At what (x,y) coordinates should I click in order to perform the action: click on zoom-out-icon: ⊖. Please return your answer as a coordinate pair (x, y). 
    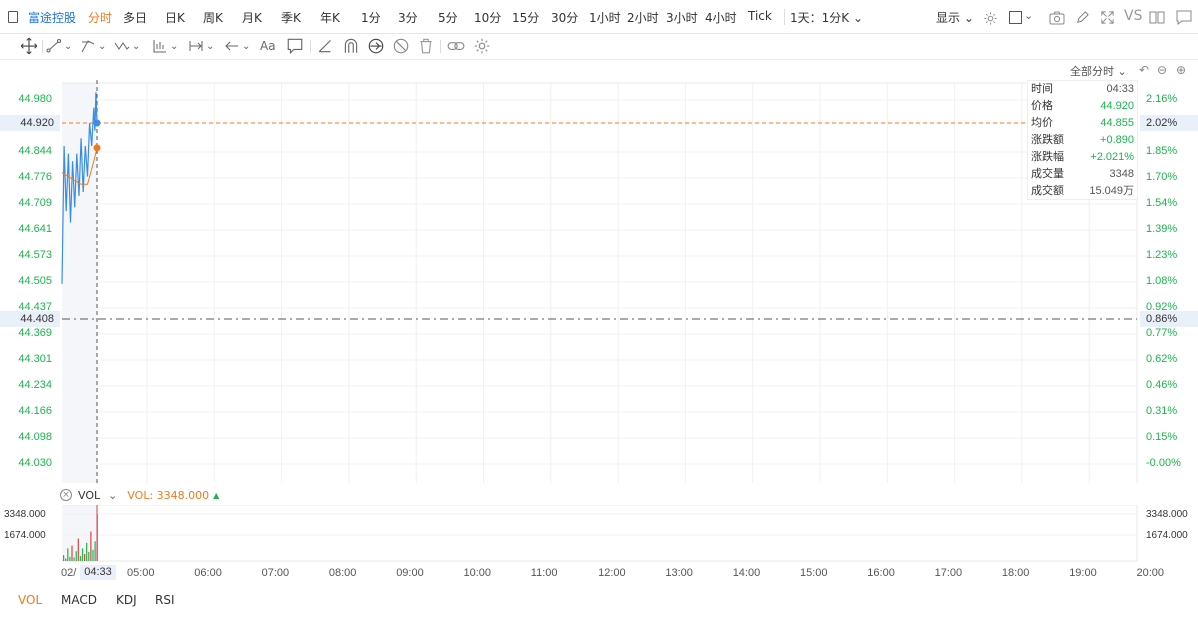
    Looking at the image, I should click on (1162, 70).